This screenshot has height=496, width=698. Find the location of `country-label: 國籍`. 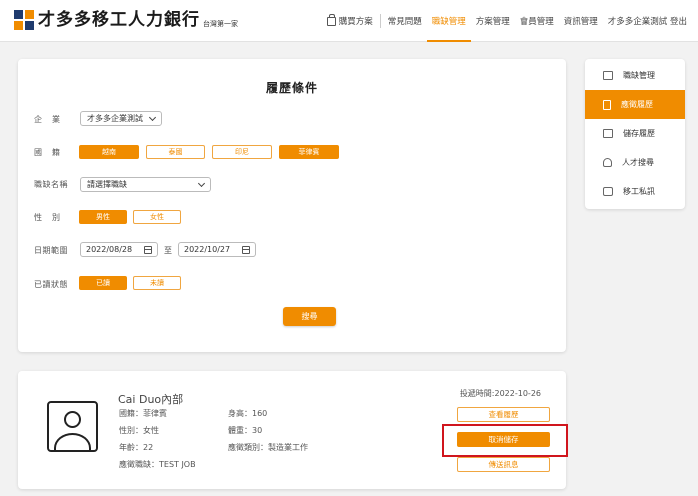

country-label: 國籍 is located at coordinates (52, 152).